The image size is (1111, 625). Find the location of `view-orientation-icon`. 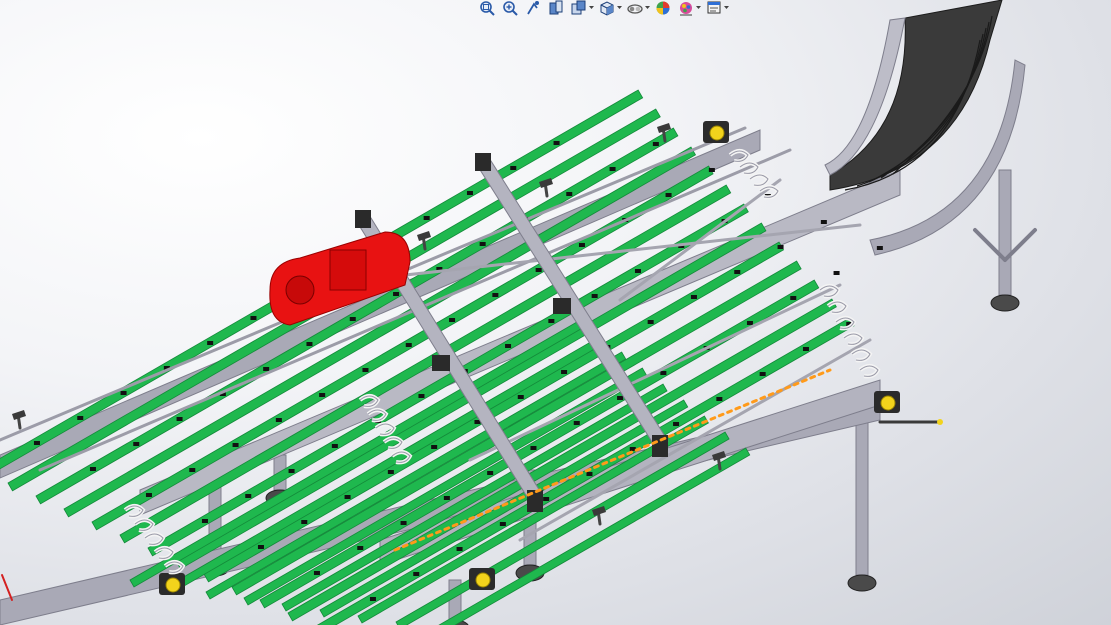

view-orientation-icon is located at coordinates (607, 8).